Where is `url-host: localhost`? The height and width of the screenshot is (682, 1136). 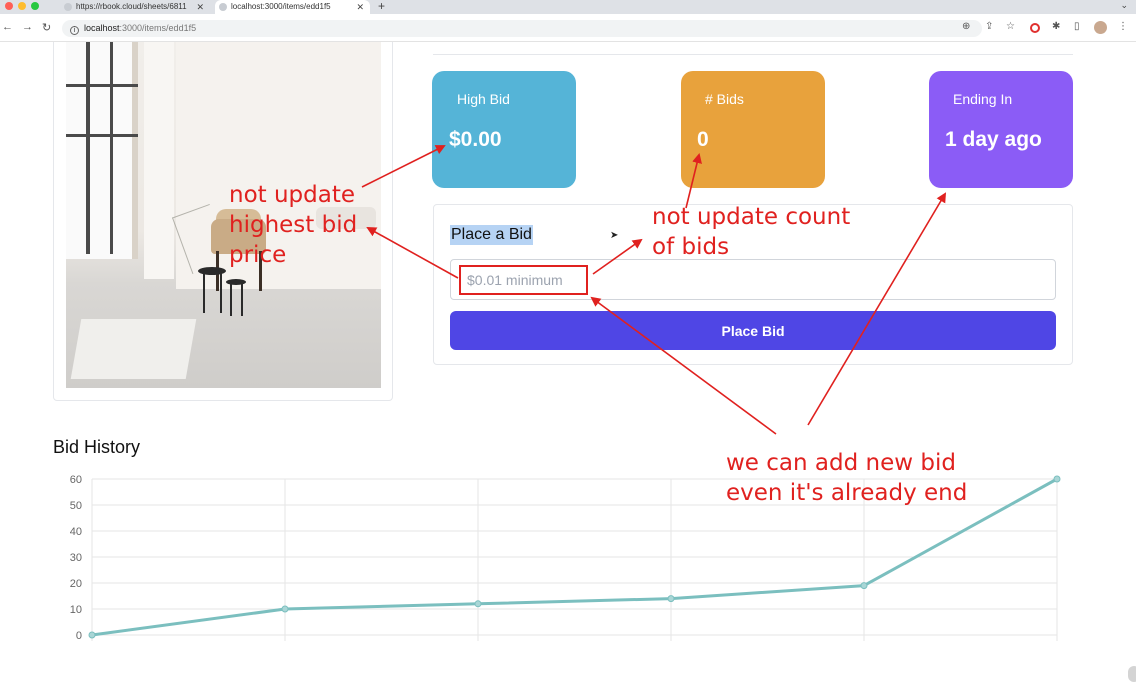
url-host: localhost is located at coordinates (102, 28).